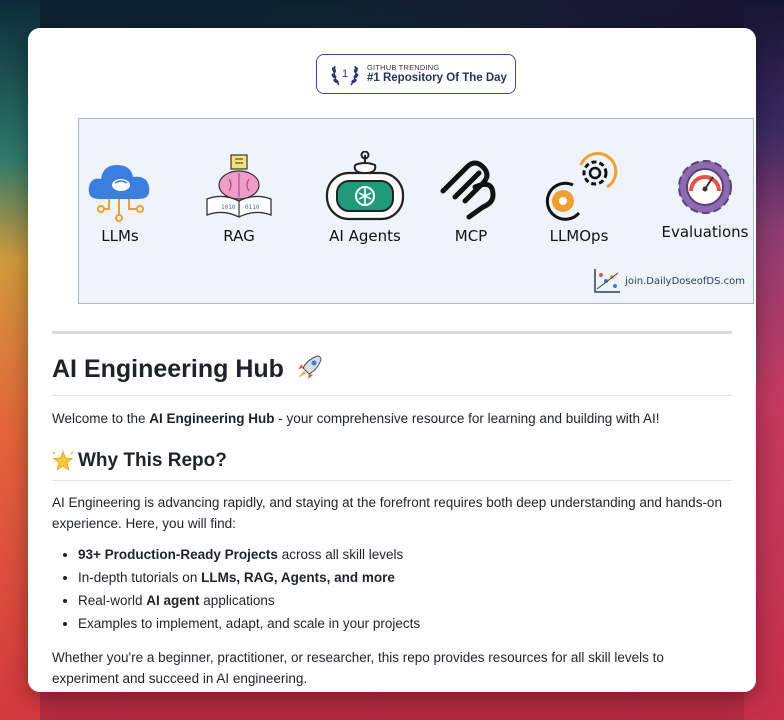 This screenshot has width=784, height=720. I want to click on list-item-text: Real-world, so click(112, 600).